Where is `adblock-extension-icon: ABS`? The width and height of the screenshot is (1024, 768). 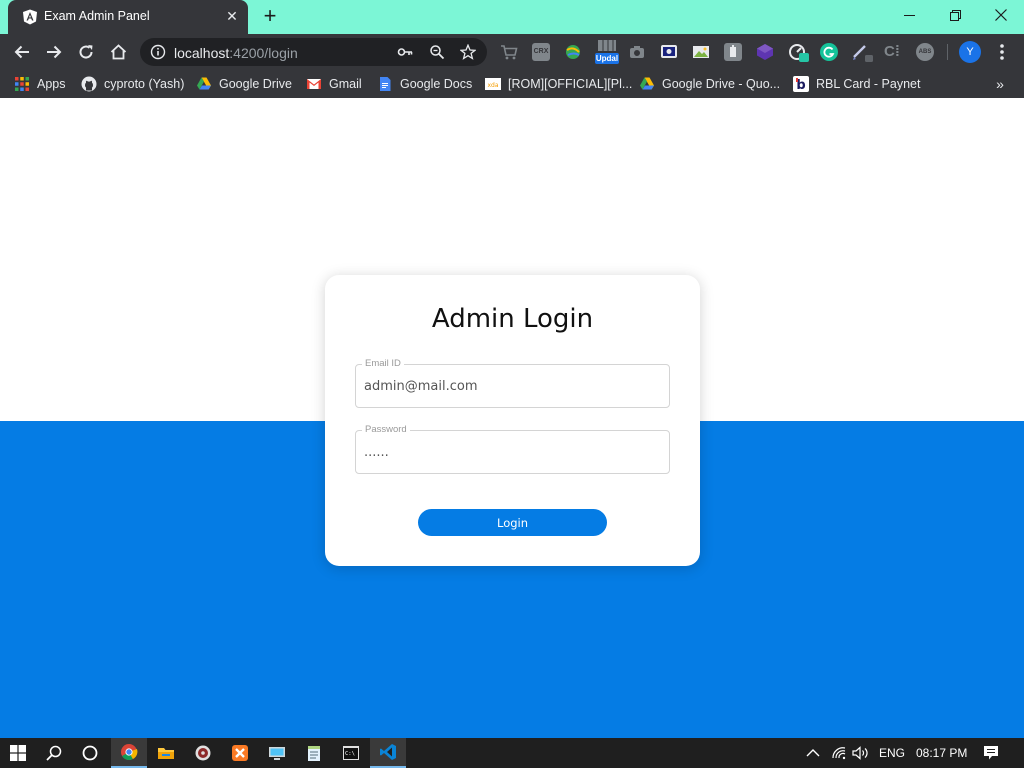 adblock-extension-icon: ABS is located at coordinates (925, 52).